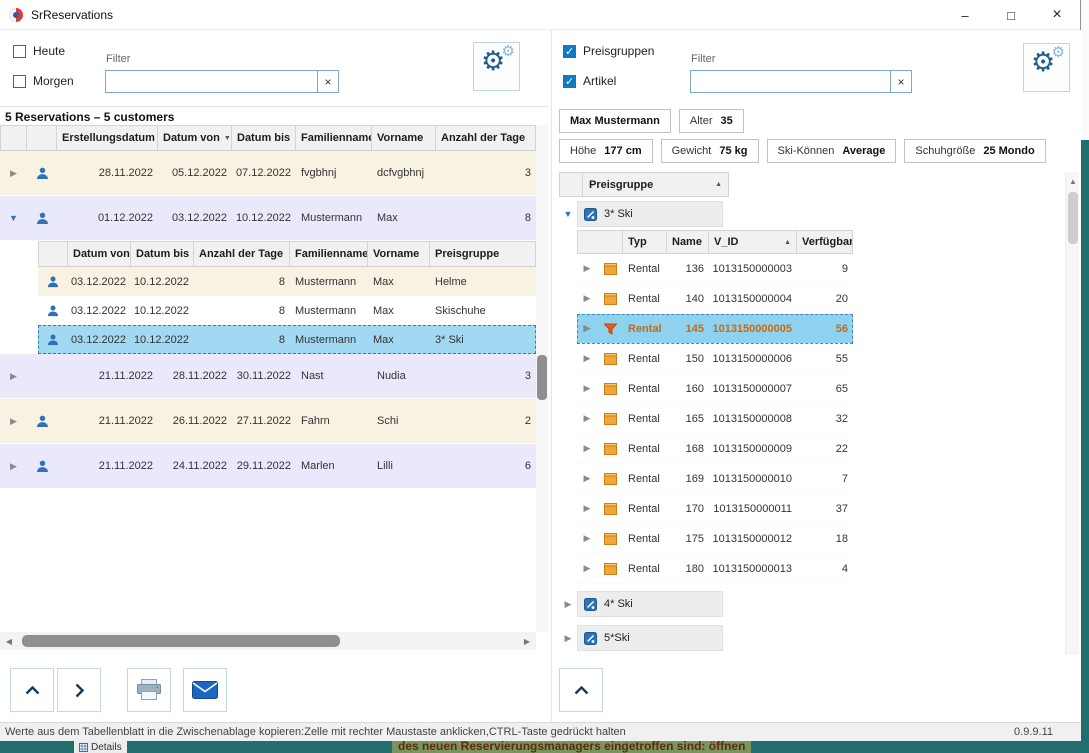 Image resolution: width=1089 pixels, height=753 pixels. Describe the element at coordinates (43, 81) in the screenshot. I see `morgen-checkbox: Morgen` at that location.